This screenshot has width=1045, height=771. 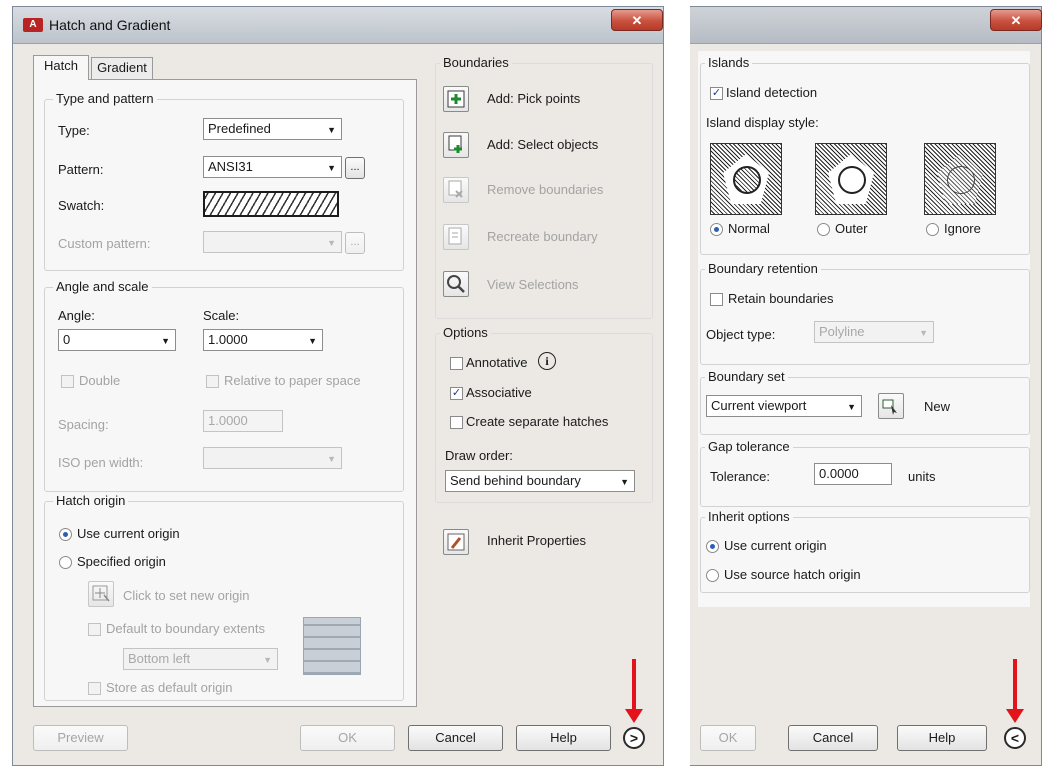 I want to click on double-checkbox, so click(x=67, y=381).